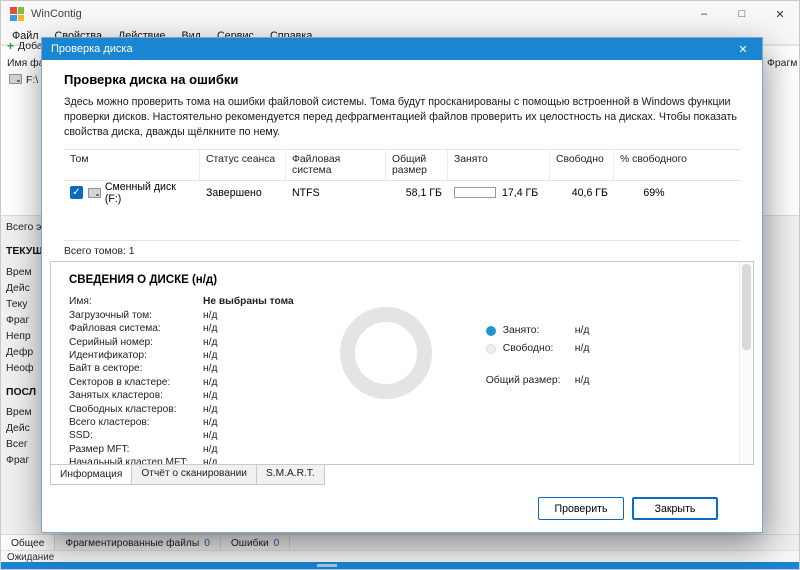  What do you see at coordinates (400, 14) in the screenshot?
I see `window-titlebar: WinContig – □ ✕` at bounding box center [400, 14].